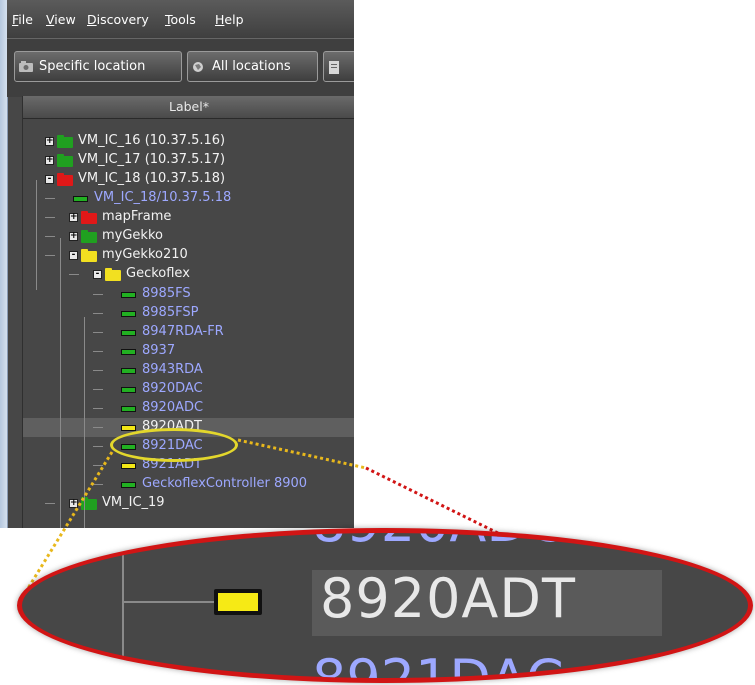 Image resolution: width=755 pixels, height=685 pixels. Describe the element at coordinates (438, 665) in the screenshot. I see `zoom-next-label: 8921DAC` at that location.